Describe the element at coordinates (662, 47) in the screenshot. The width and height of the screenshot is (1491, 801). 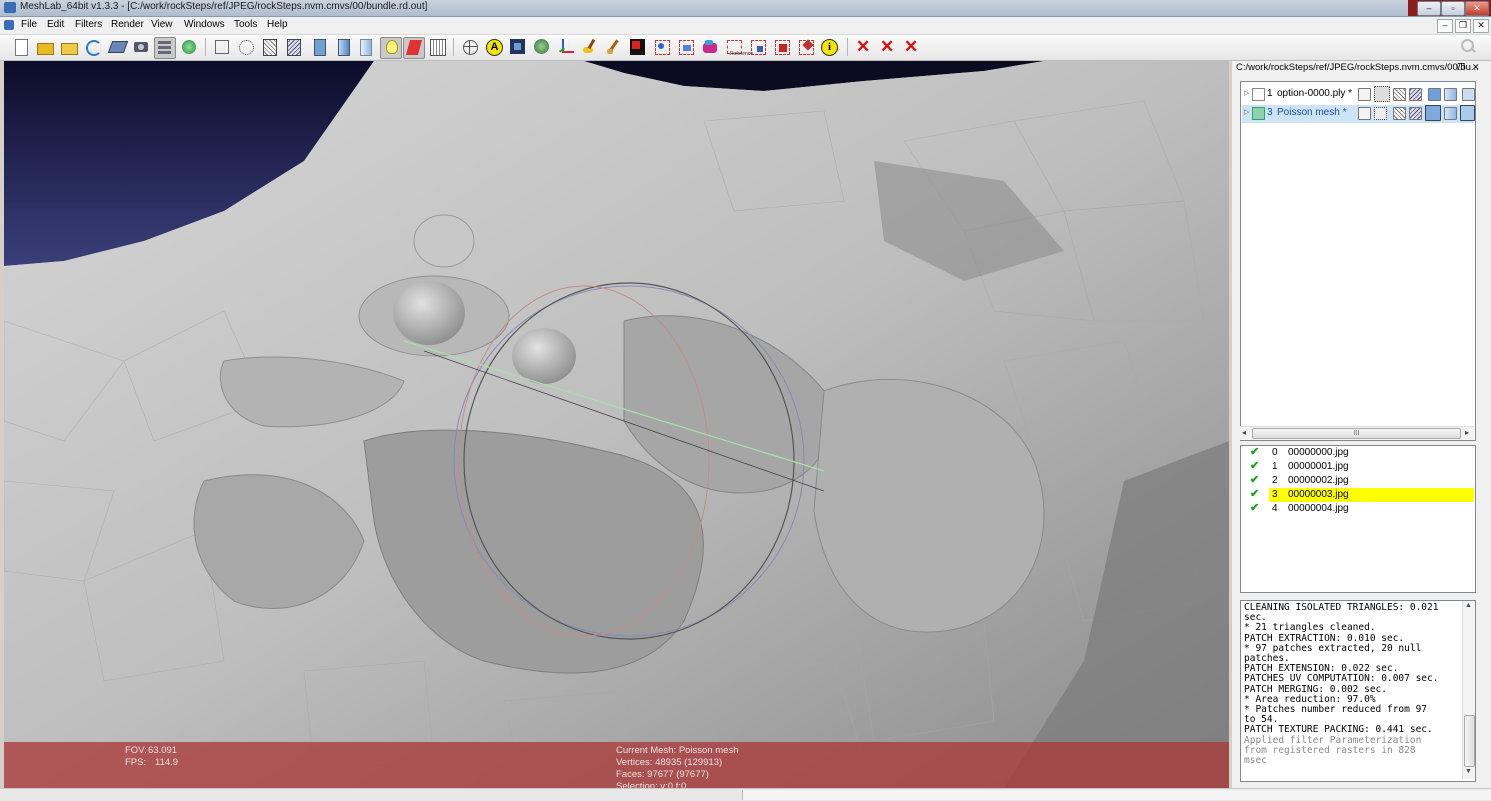
I see `select-vertex-icon` at that location.